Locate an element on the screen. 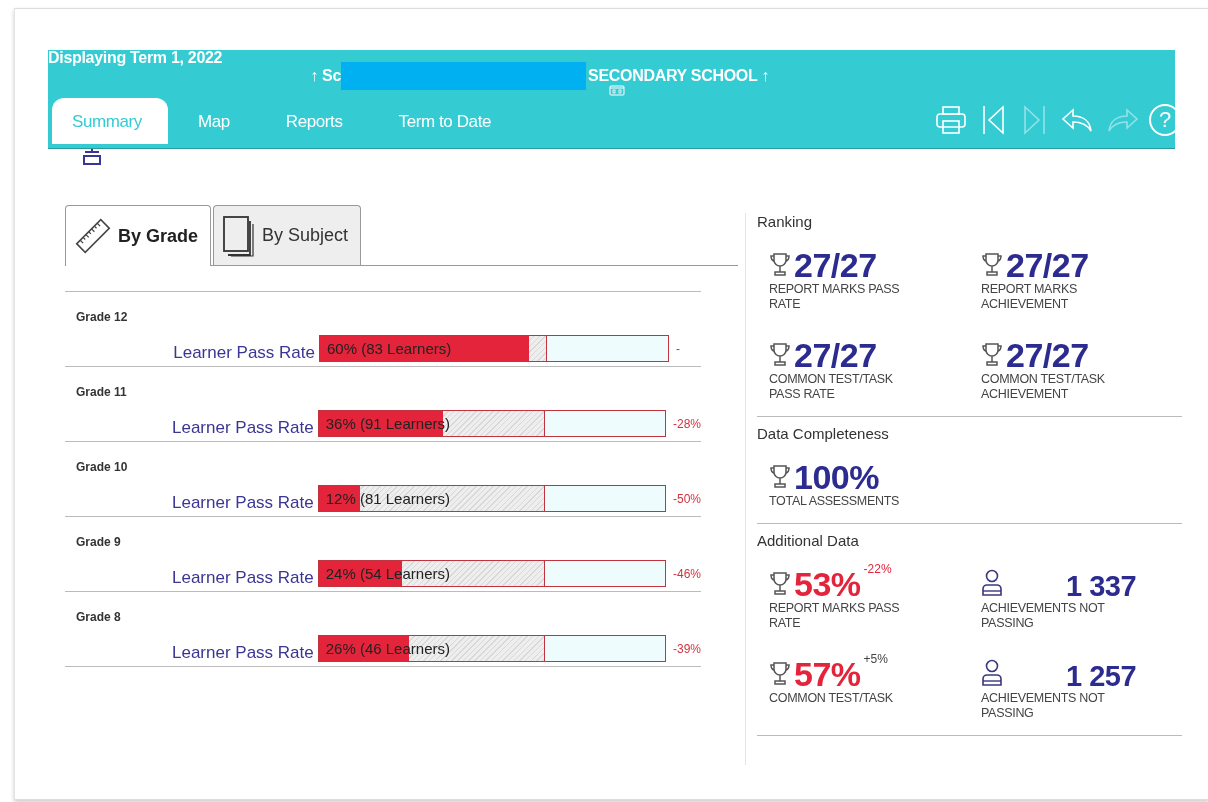  change-value: - is located at coordinates (677, 350).